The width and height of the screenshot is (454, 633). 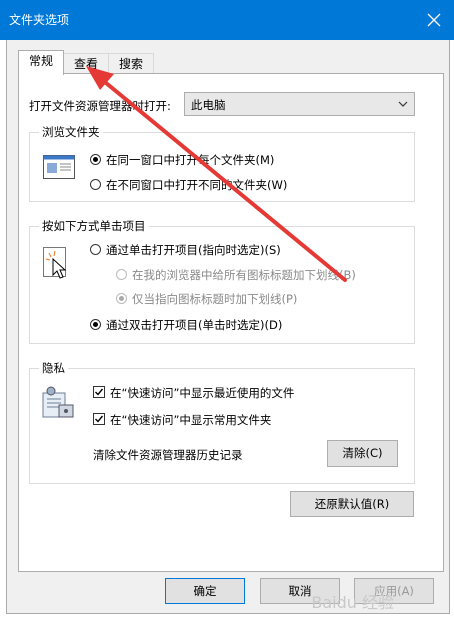 I want to click on close-icon, so click(x=434, y=20).